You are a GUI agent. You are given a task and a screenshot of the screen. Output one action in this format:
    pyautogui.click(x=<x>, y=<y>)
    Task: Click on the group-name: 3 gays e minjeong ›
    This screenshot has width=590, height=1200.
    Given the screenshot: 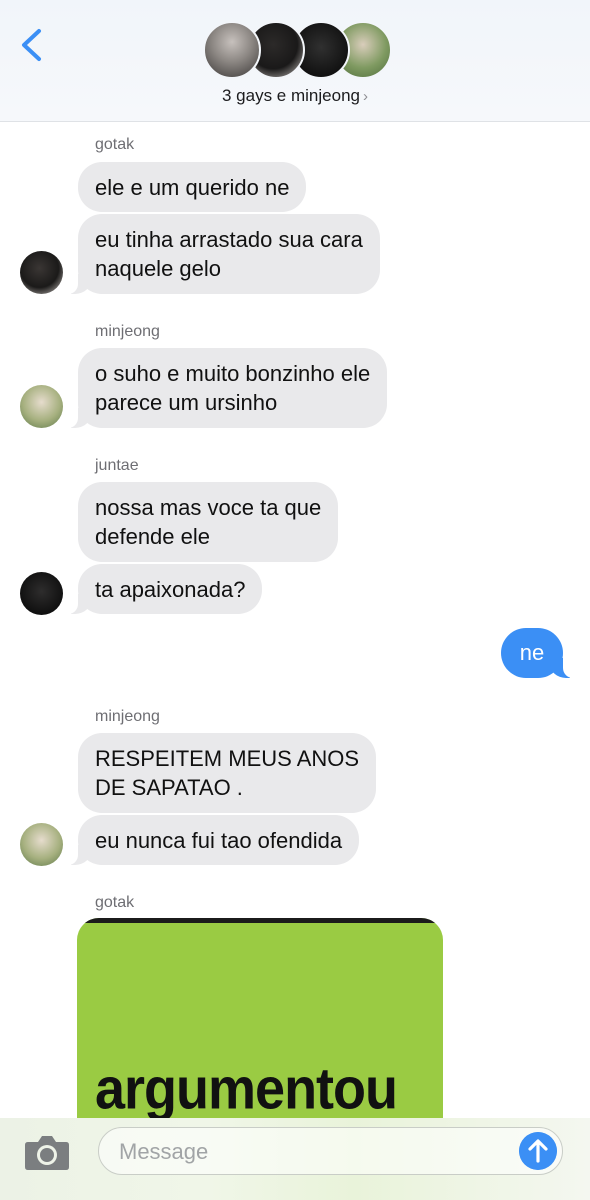 What is the action you would take?
    pyautogui.click(x=295, y=96)
    